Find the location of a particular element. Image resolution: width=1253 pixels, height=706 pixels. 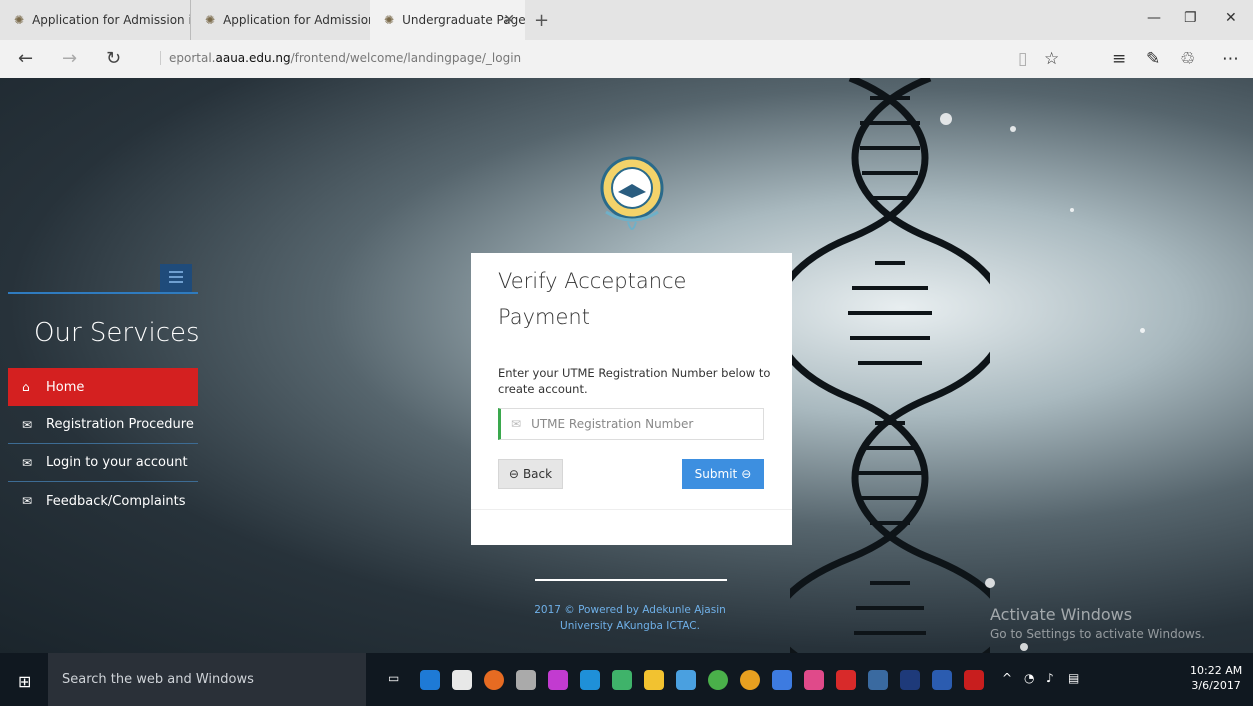

submit-button: Submit ⊖ is located at coordinates (723, 474).